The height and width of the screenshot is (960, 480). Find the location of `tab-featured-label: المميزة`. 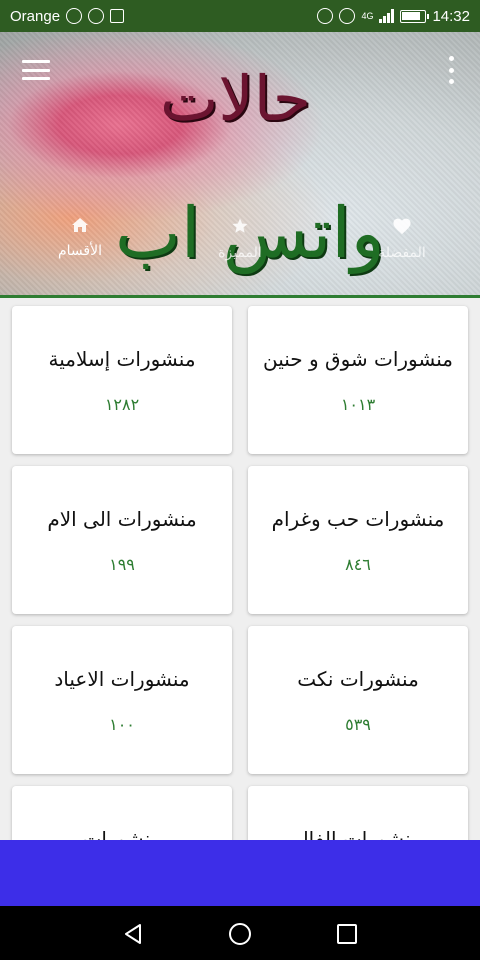

tab-featured-label: المميزة is located at coordinates (240, 253).